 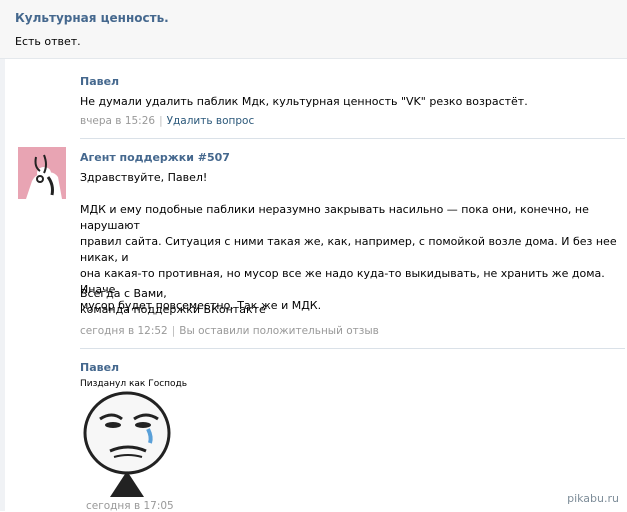 I want to click on question-timestamp: вчера в 15:26, so click(x=117, y=121).